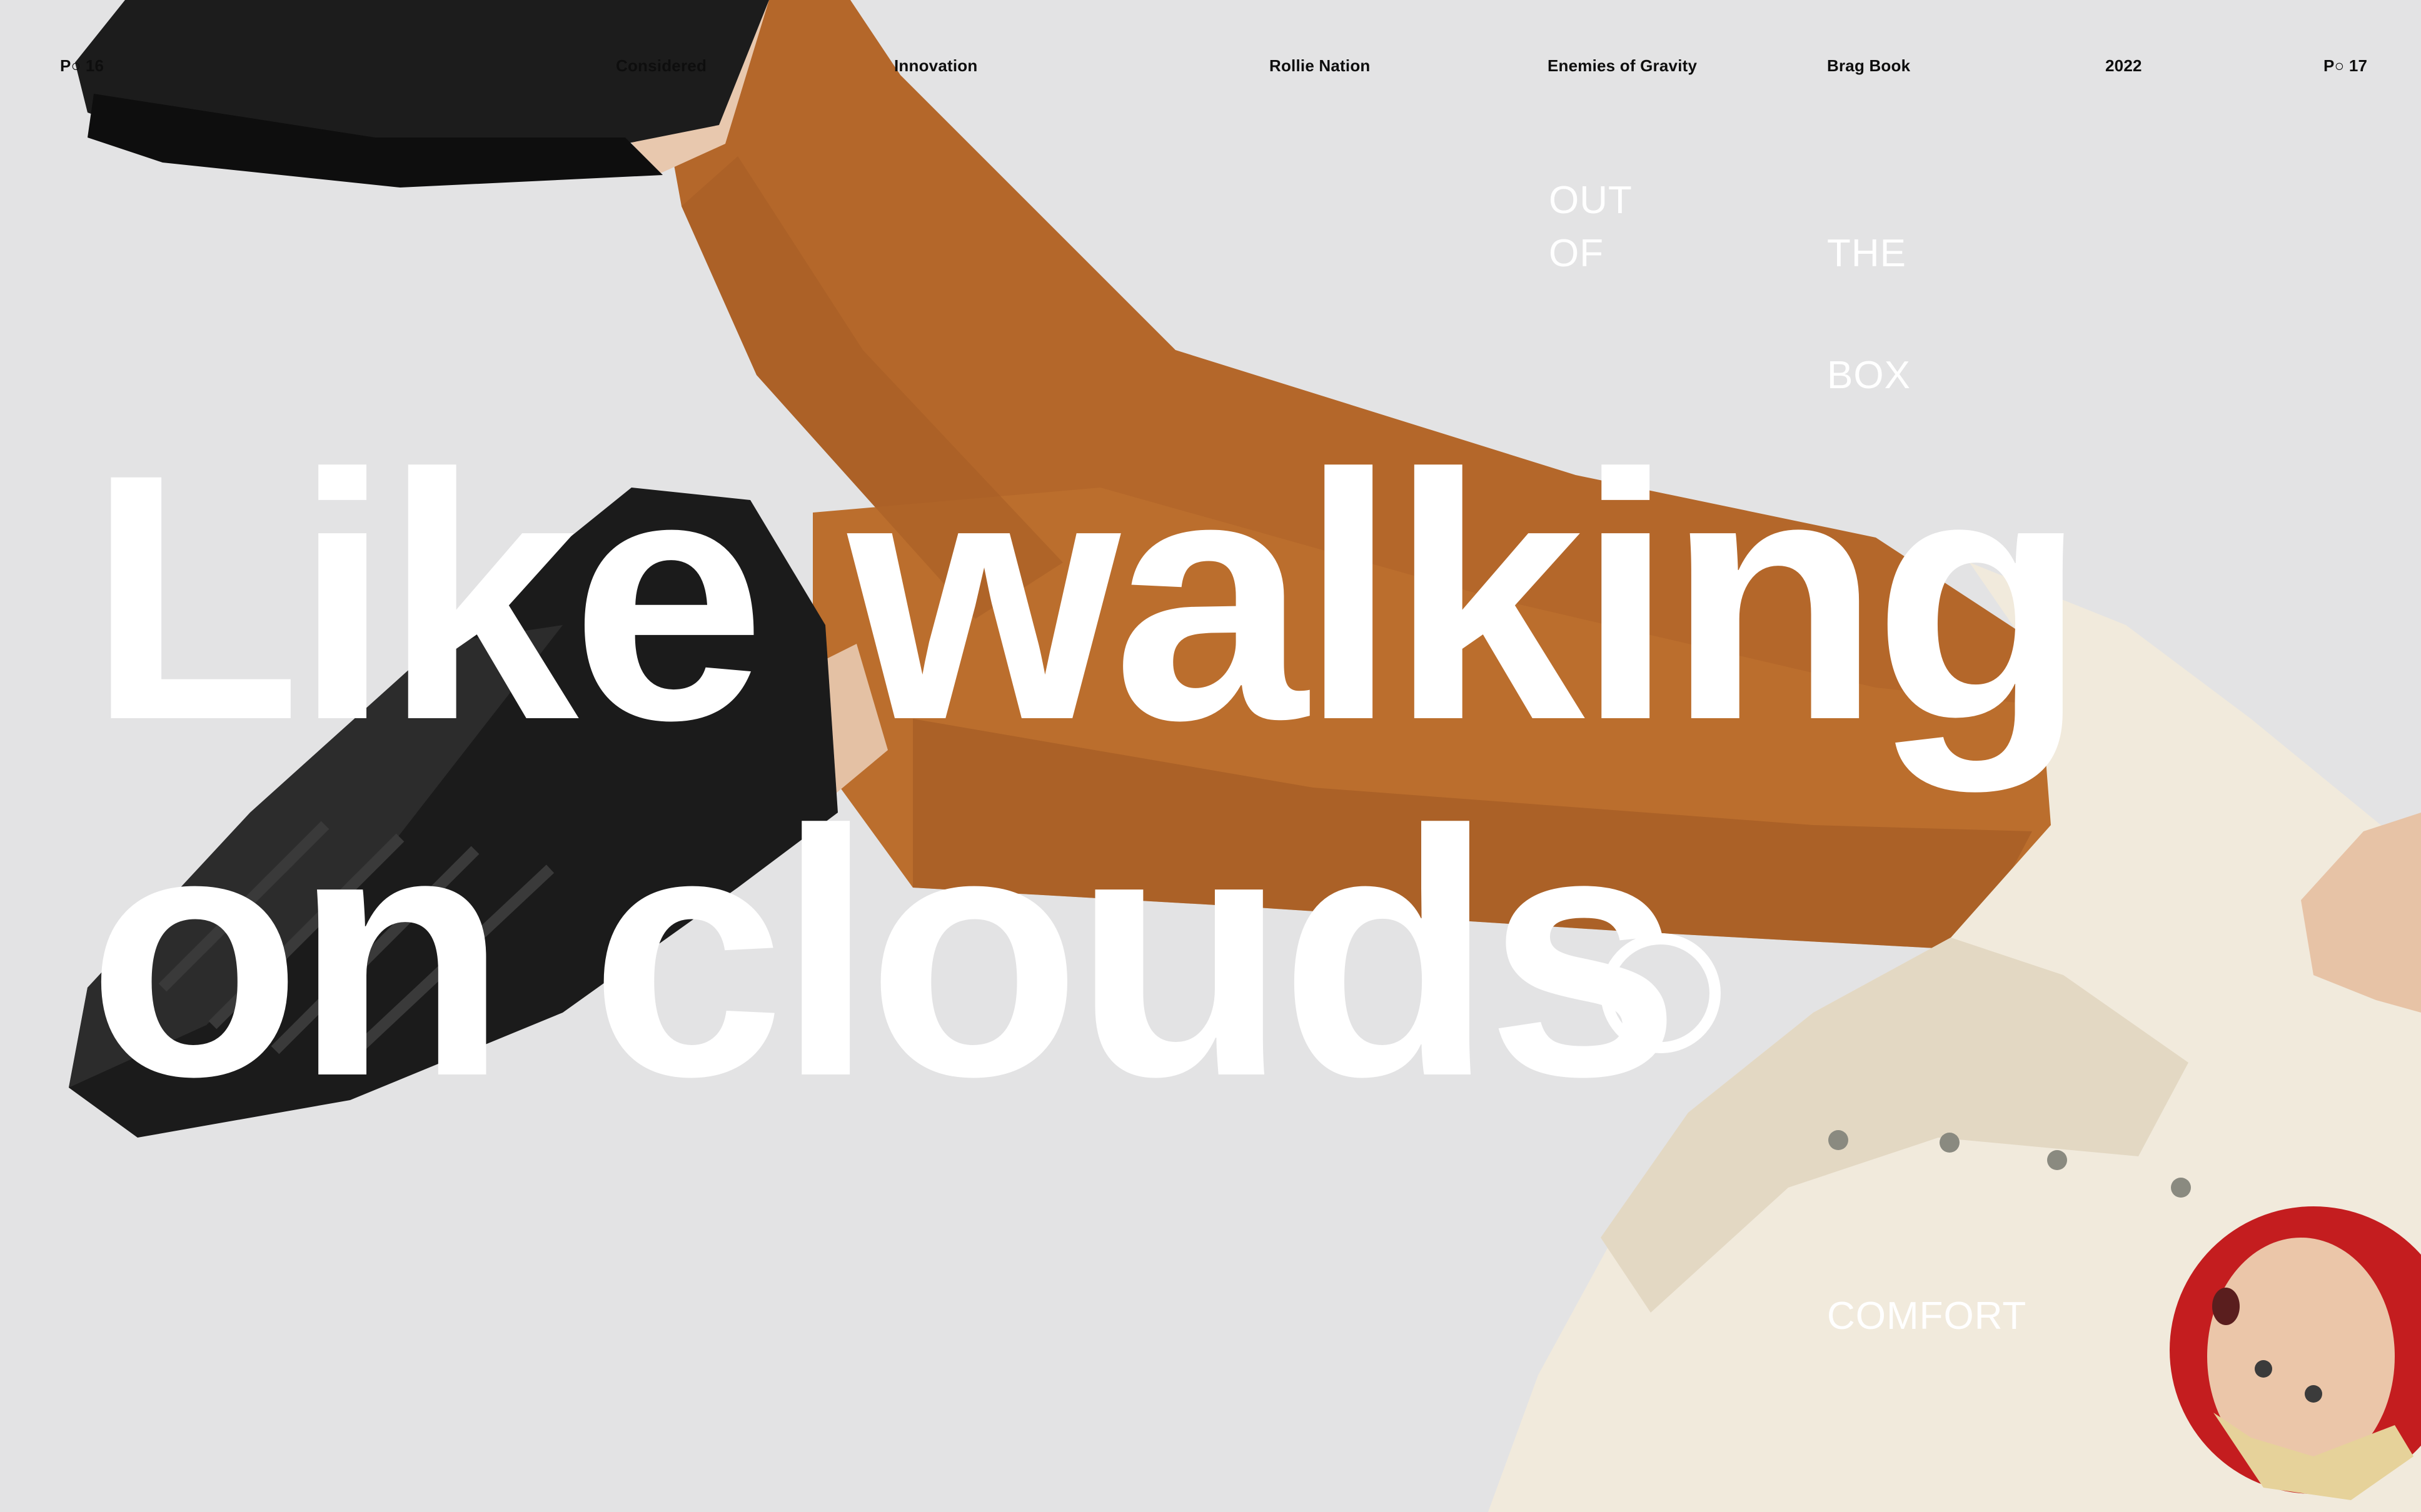  I want to click on page-number-left: P○ 16, so click(82, 65).